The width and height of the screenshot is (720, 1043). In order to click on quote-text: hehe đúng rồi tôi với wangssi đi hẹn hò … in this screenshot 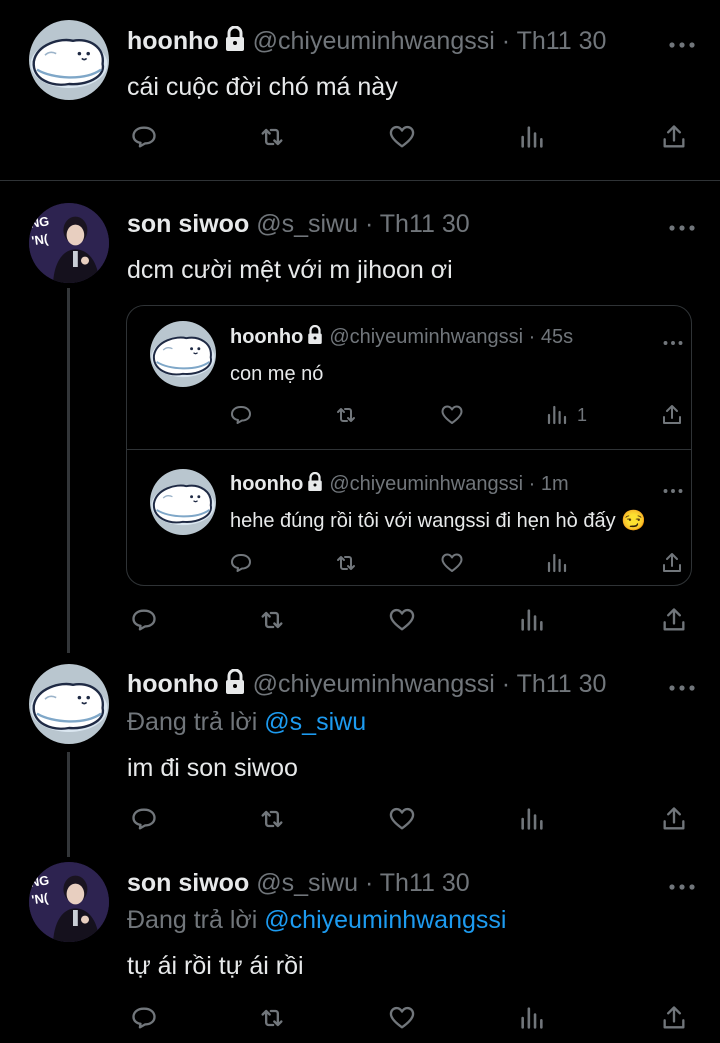, I will do `click(438, 521)`.